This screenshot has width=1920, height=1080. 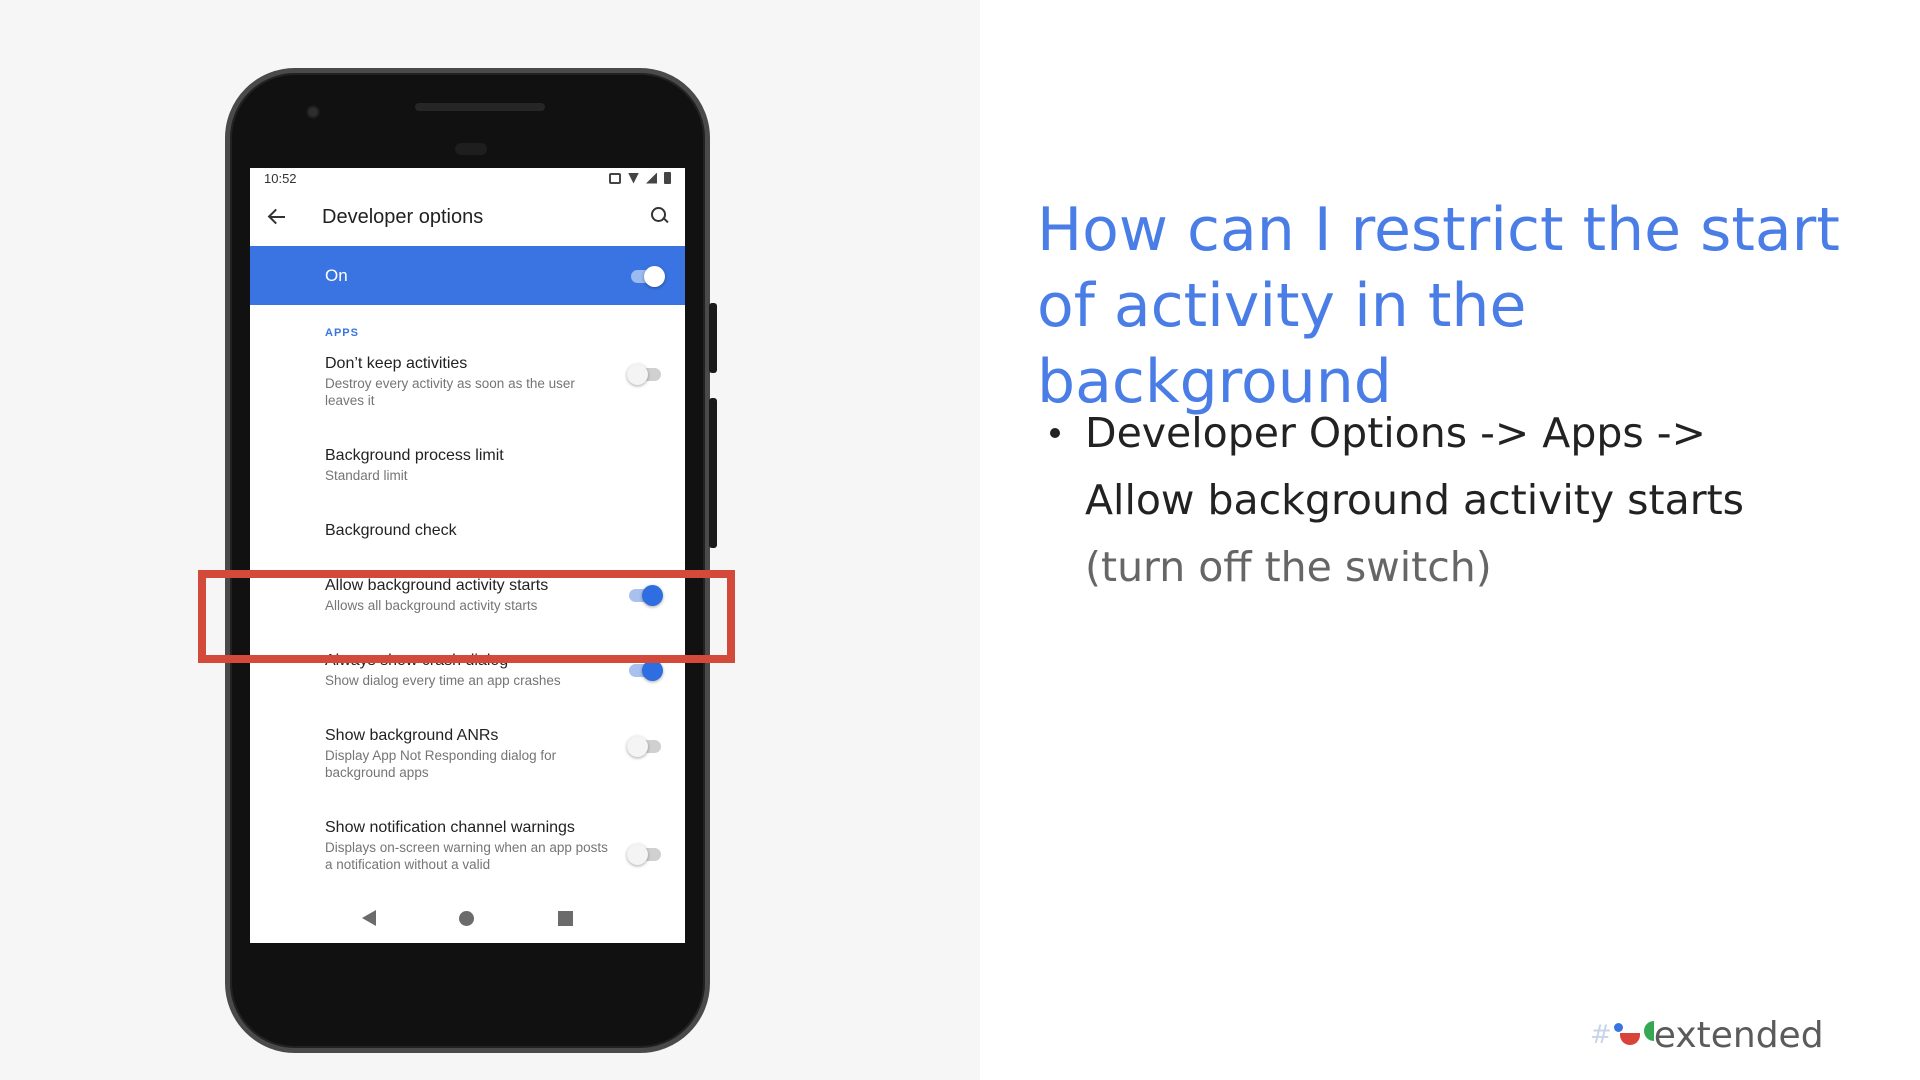 What do you see at coordinates (633, 178) in the screenshot?
I see `wifi-icon` at bounding box center [633, 178].